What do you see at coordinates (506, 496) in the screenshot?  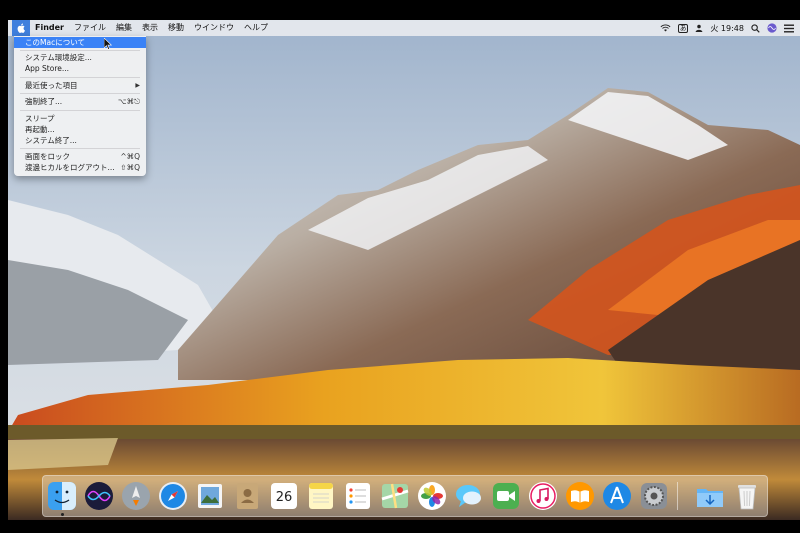 I see `facetime-icon` at bounding box center [506, 496].